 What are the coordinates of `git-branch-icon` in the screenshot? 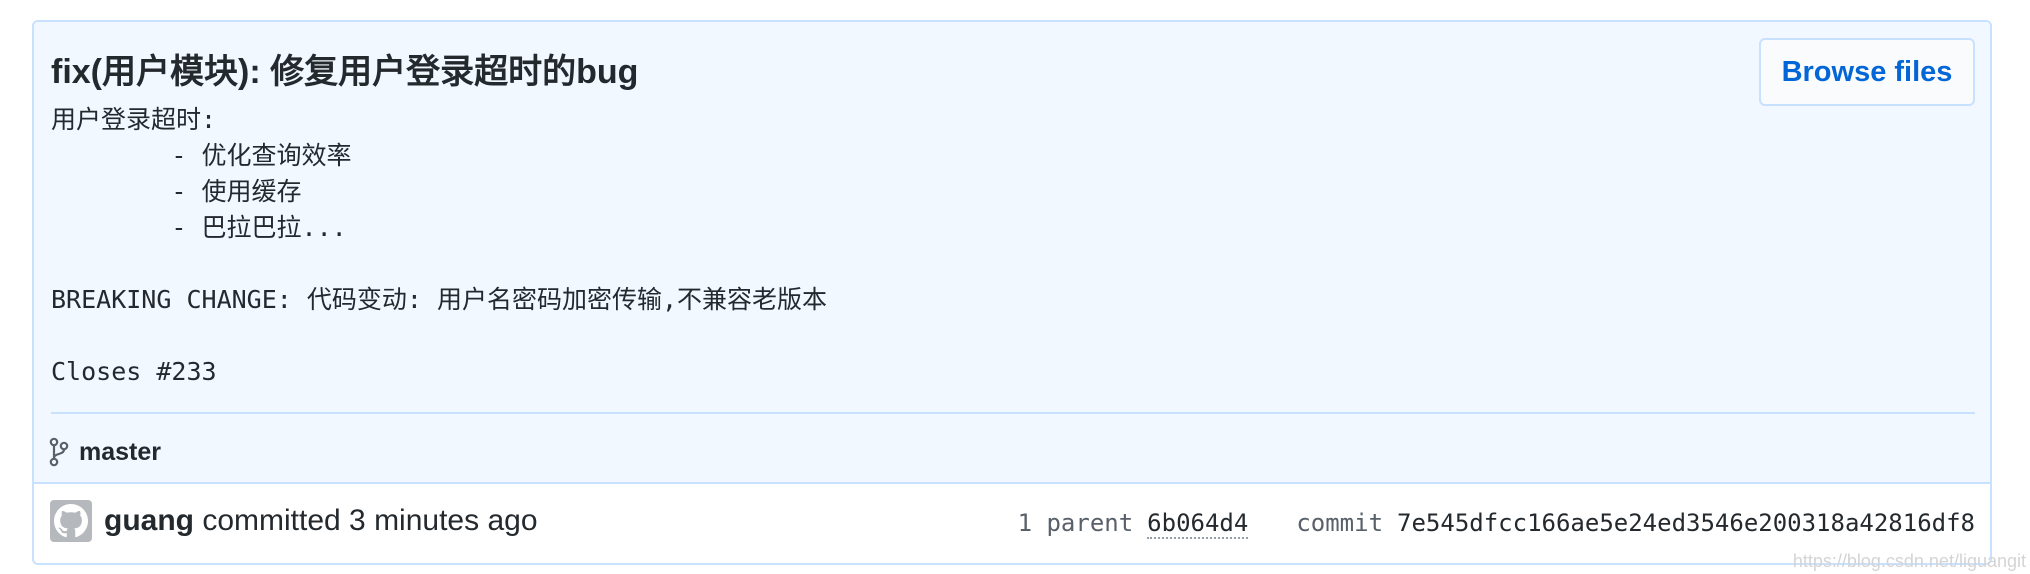 It's located at (59, 452).